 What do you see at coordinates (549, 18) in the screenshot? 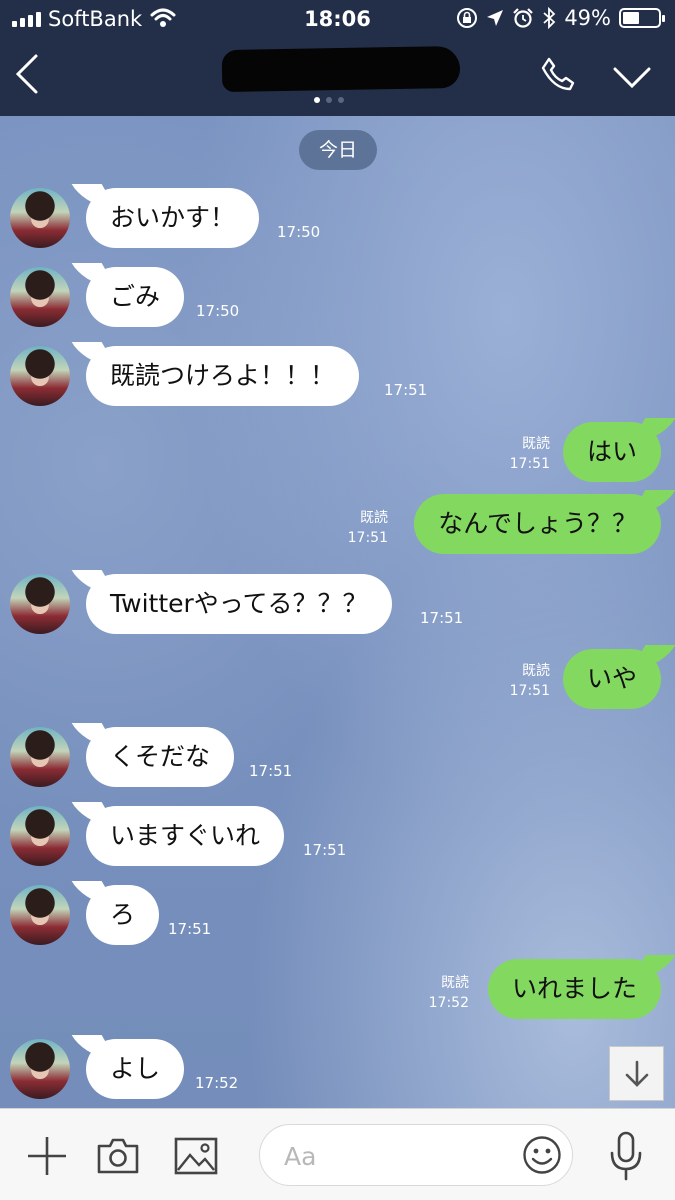
I see `bluetooth-icon` at bounding box center [549, 18].